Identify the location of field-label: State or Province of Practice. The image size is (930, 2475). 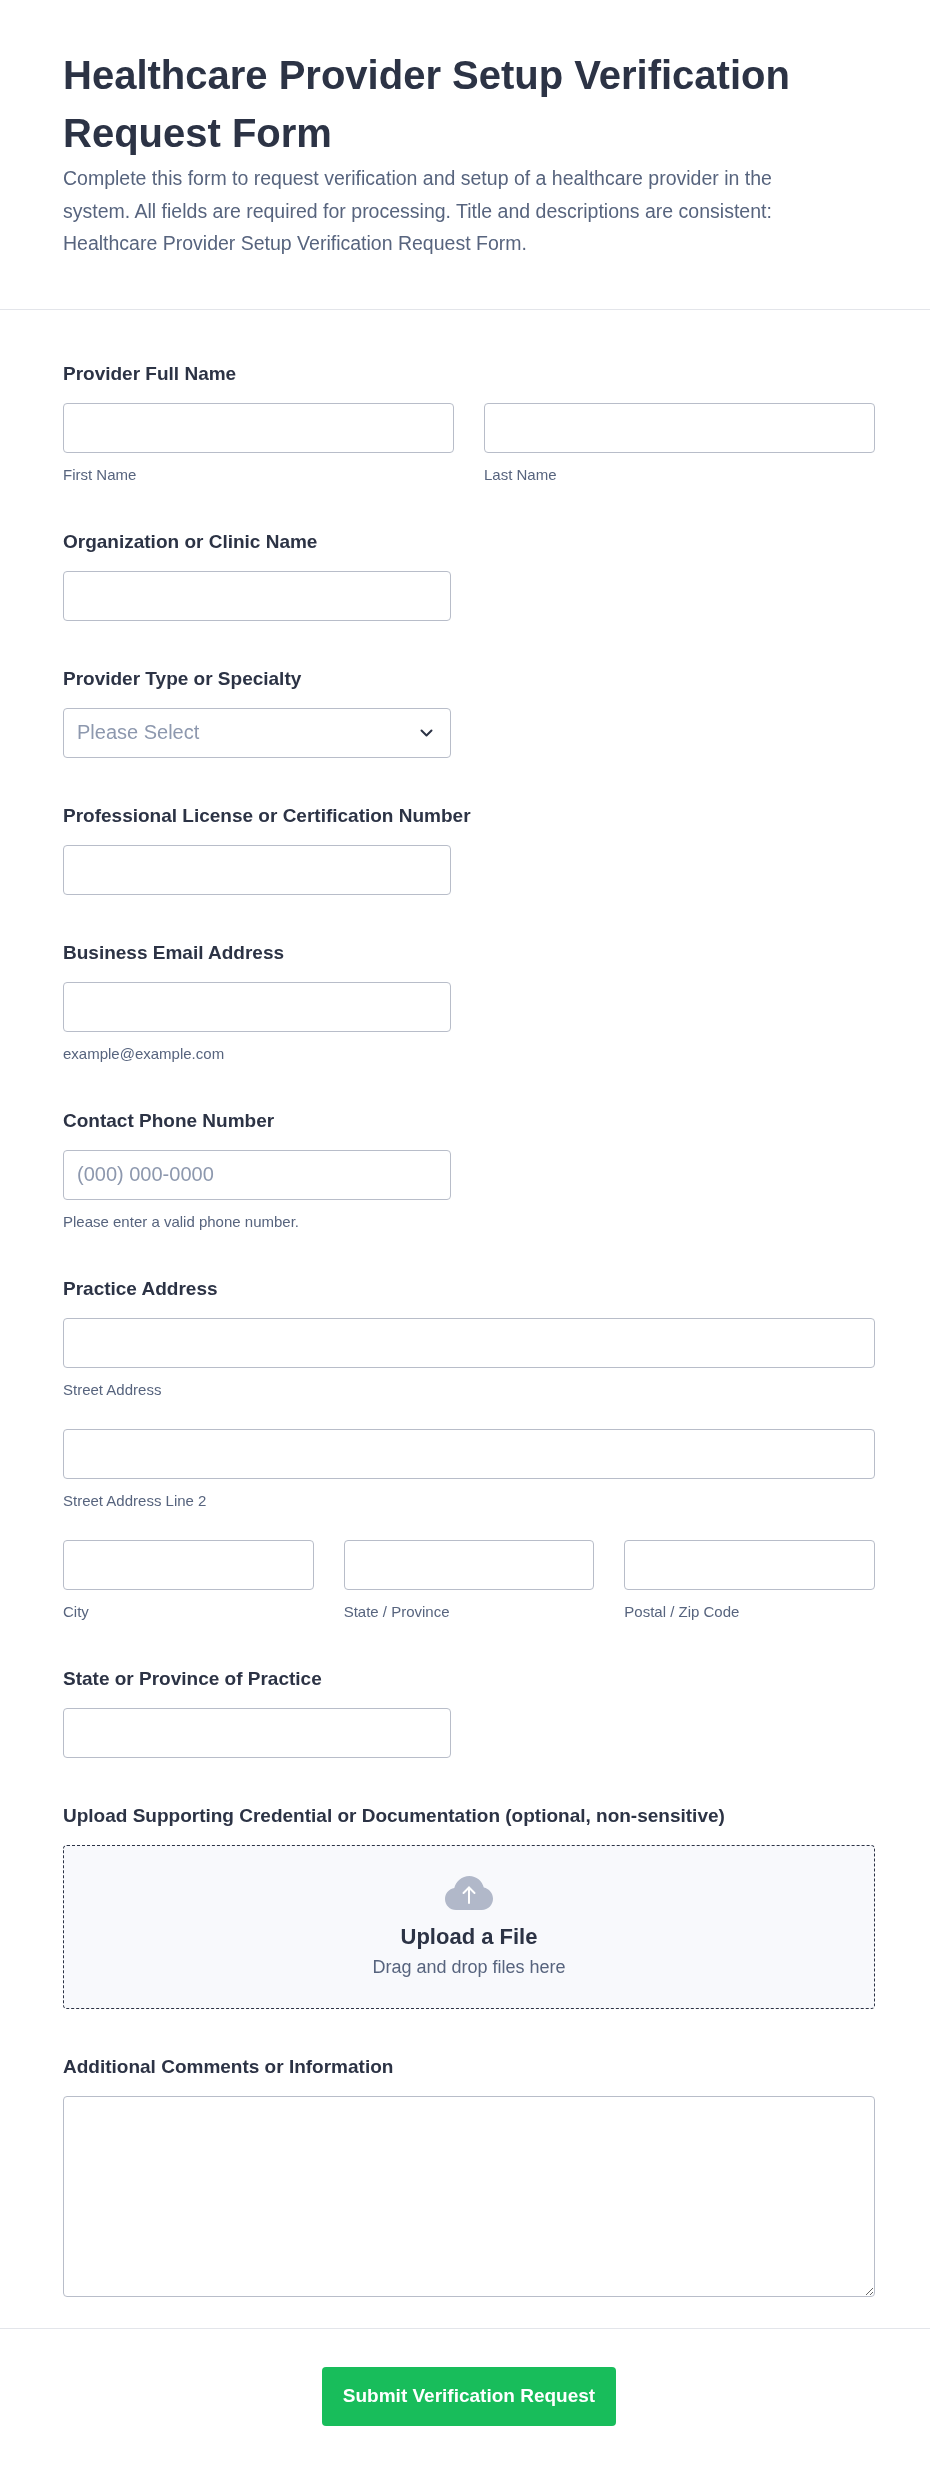
(192, 1678).